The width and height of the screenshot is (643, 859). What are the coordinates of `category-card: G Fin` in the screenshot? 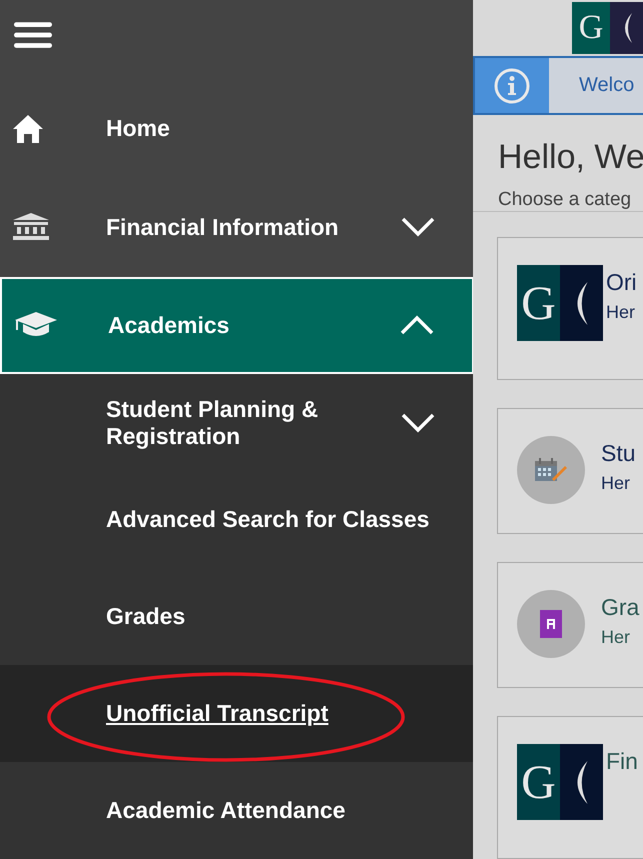 It's located at (570, 787).